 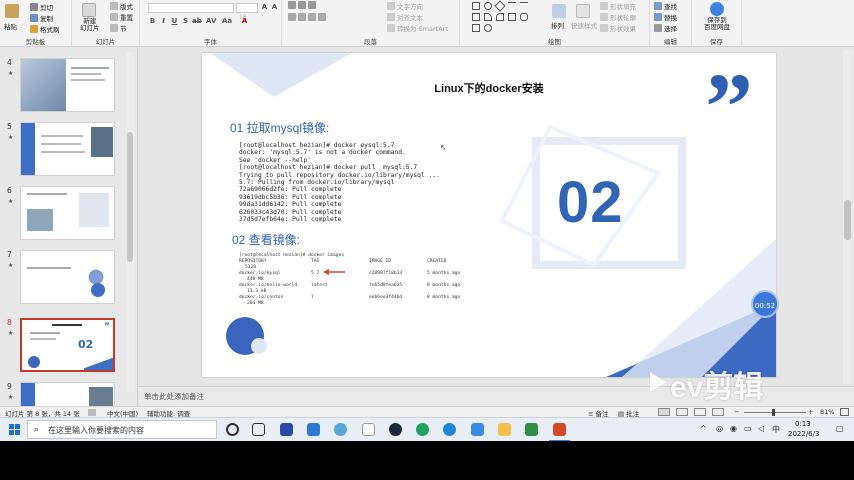 What do you see at coordinates (618, 17) in the screenshot?
I see `shape-outline-button: 形状轮廓` at bounding box center [618, 17].